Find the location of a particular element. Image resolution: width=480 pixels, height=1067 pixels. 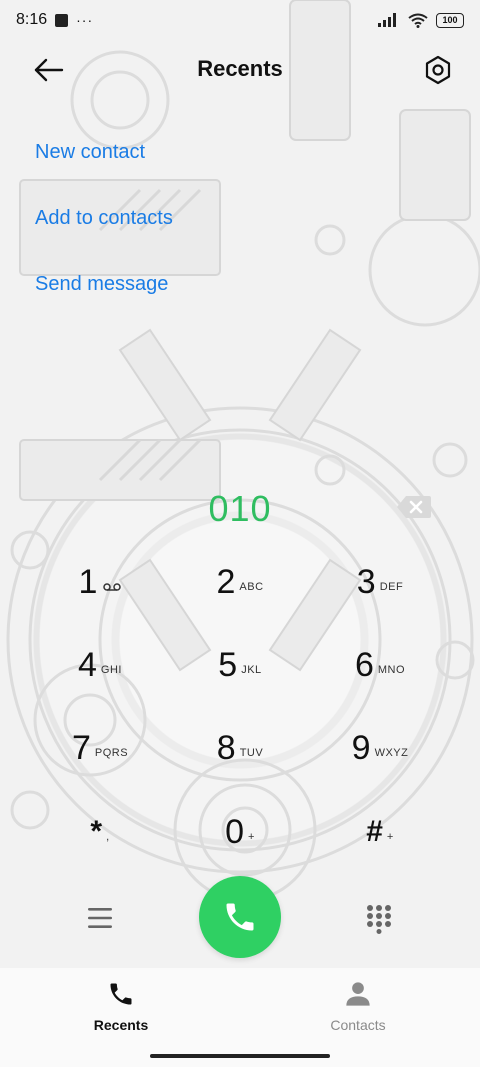

home-indicator is located at coordinates (240, 1056).